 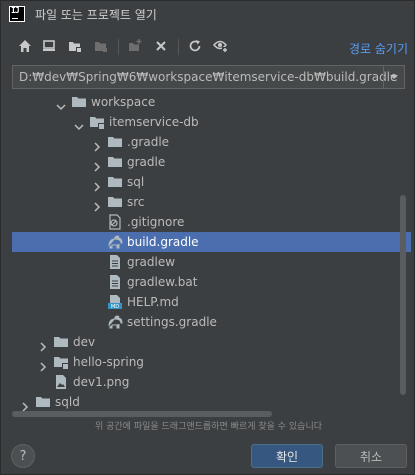 I want to click on image-file-icon, so click(x=61, y=382).